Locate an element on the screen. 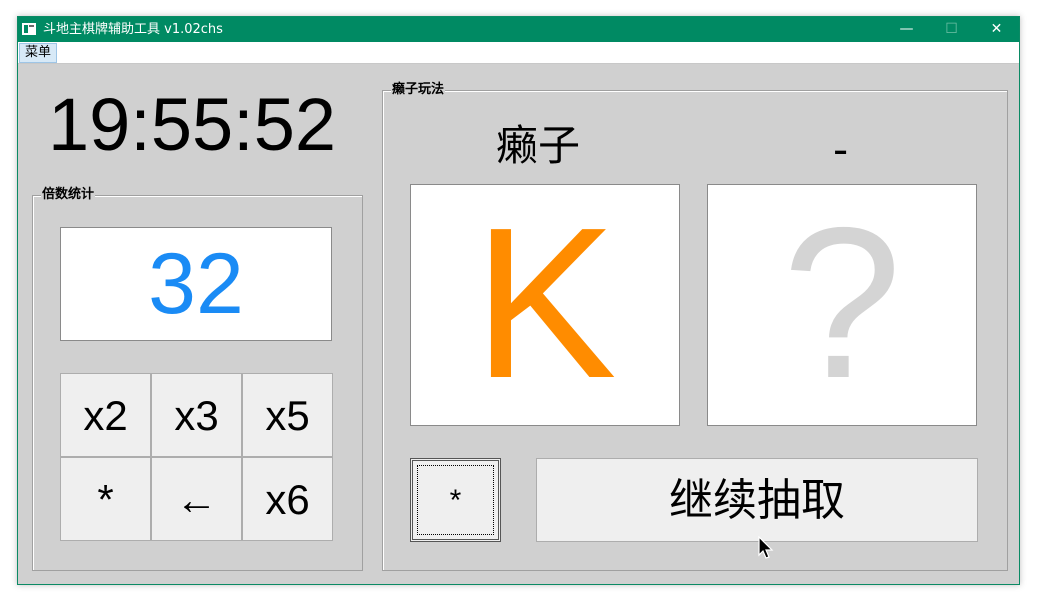 The image size is (1041, 606). clock-display: 19:55:52 is located at coordinates (192, 124).